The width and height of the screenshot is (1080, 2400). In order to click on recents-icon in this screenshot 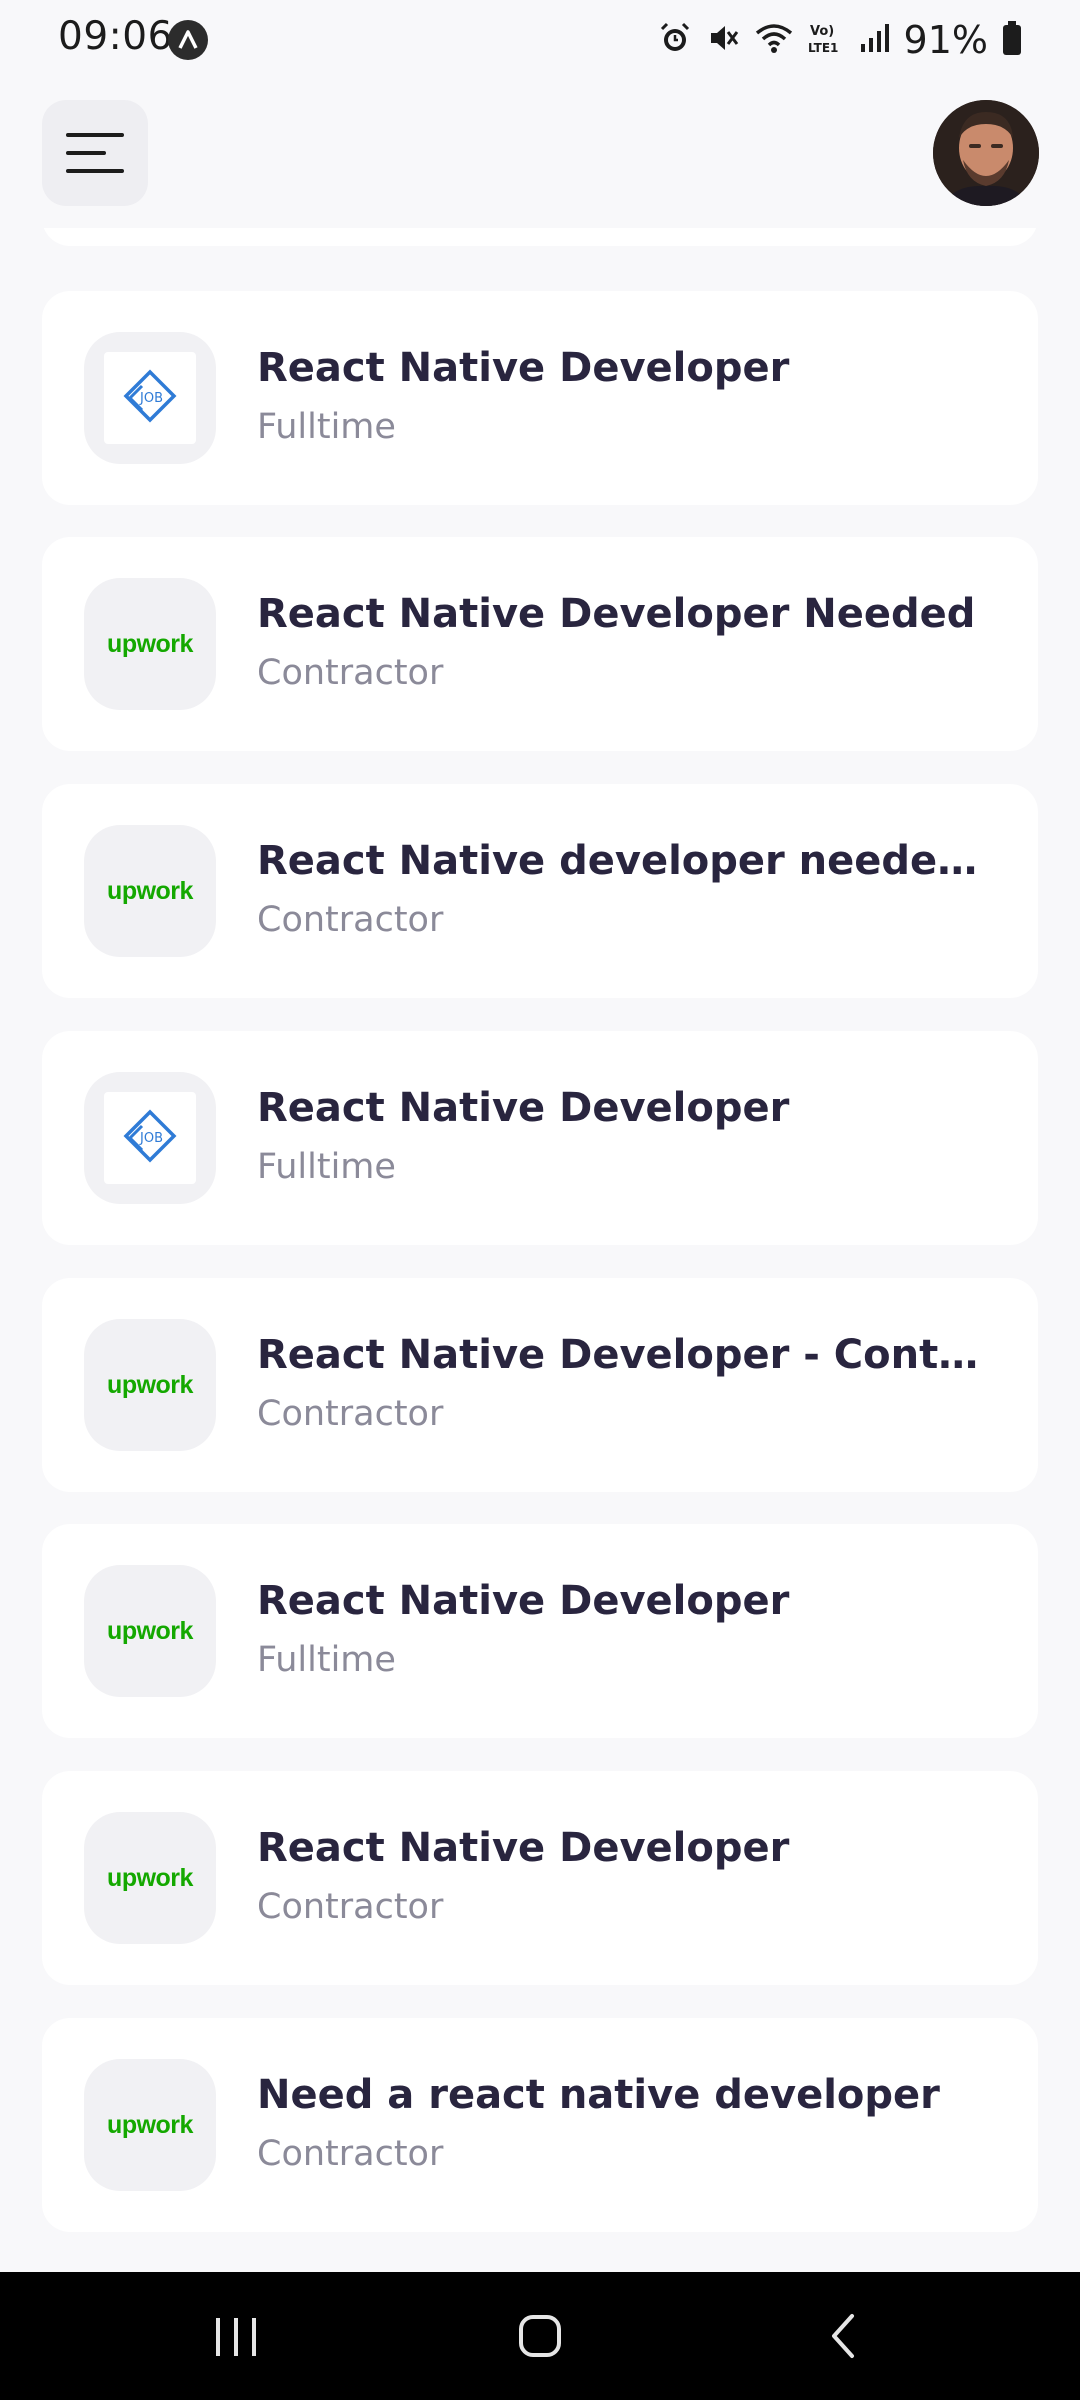, I will do `click(236, 2337)`.